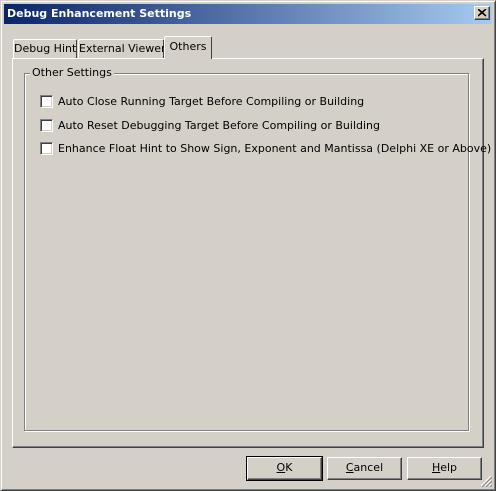  I want to click on cancel-mnemonic: C, so click(349, 467).